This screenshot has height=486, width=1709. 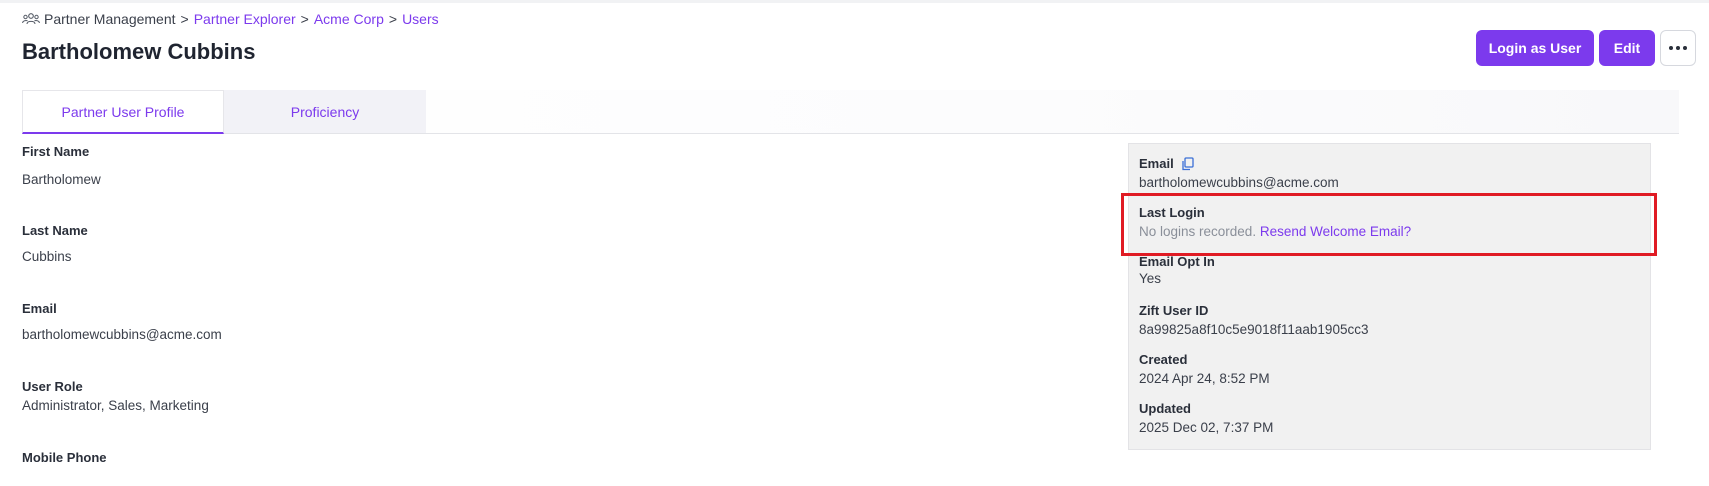 I want to click on info-email-label: Email, so click(x=1156, y=163).